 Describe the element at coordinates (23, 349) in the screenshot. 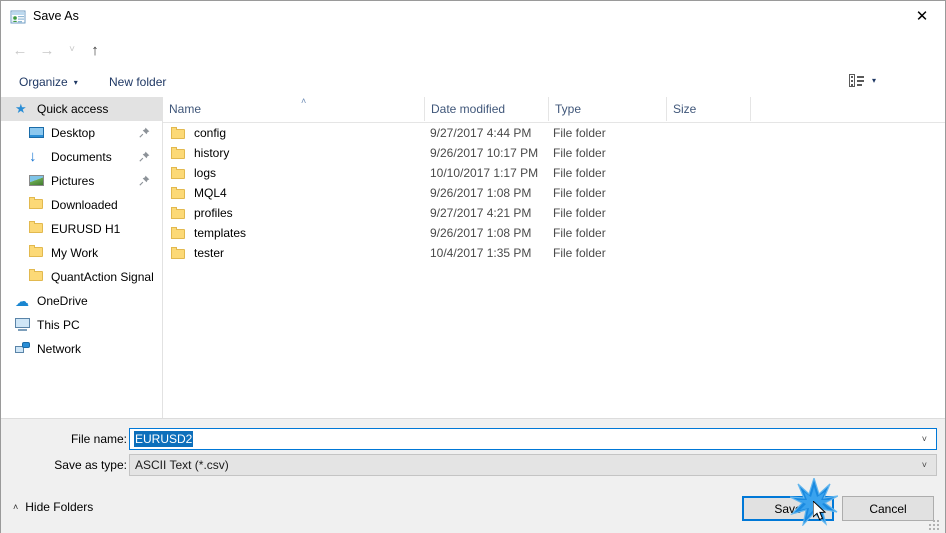

I see `network-icon` at that location.